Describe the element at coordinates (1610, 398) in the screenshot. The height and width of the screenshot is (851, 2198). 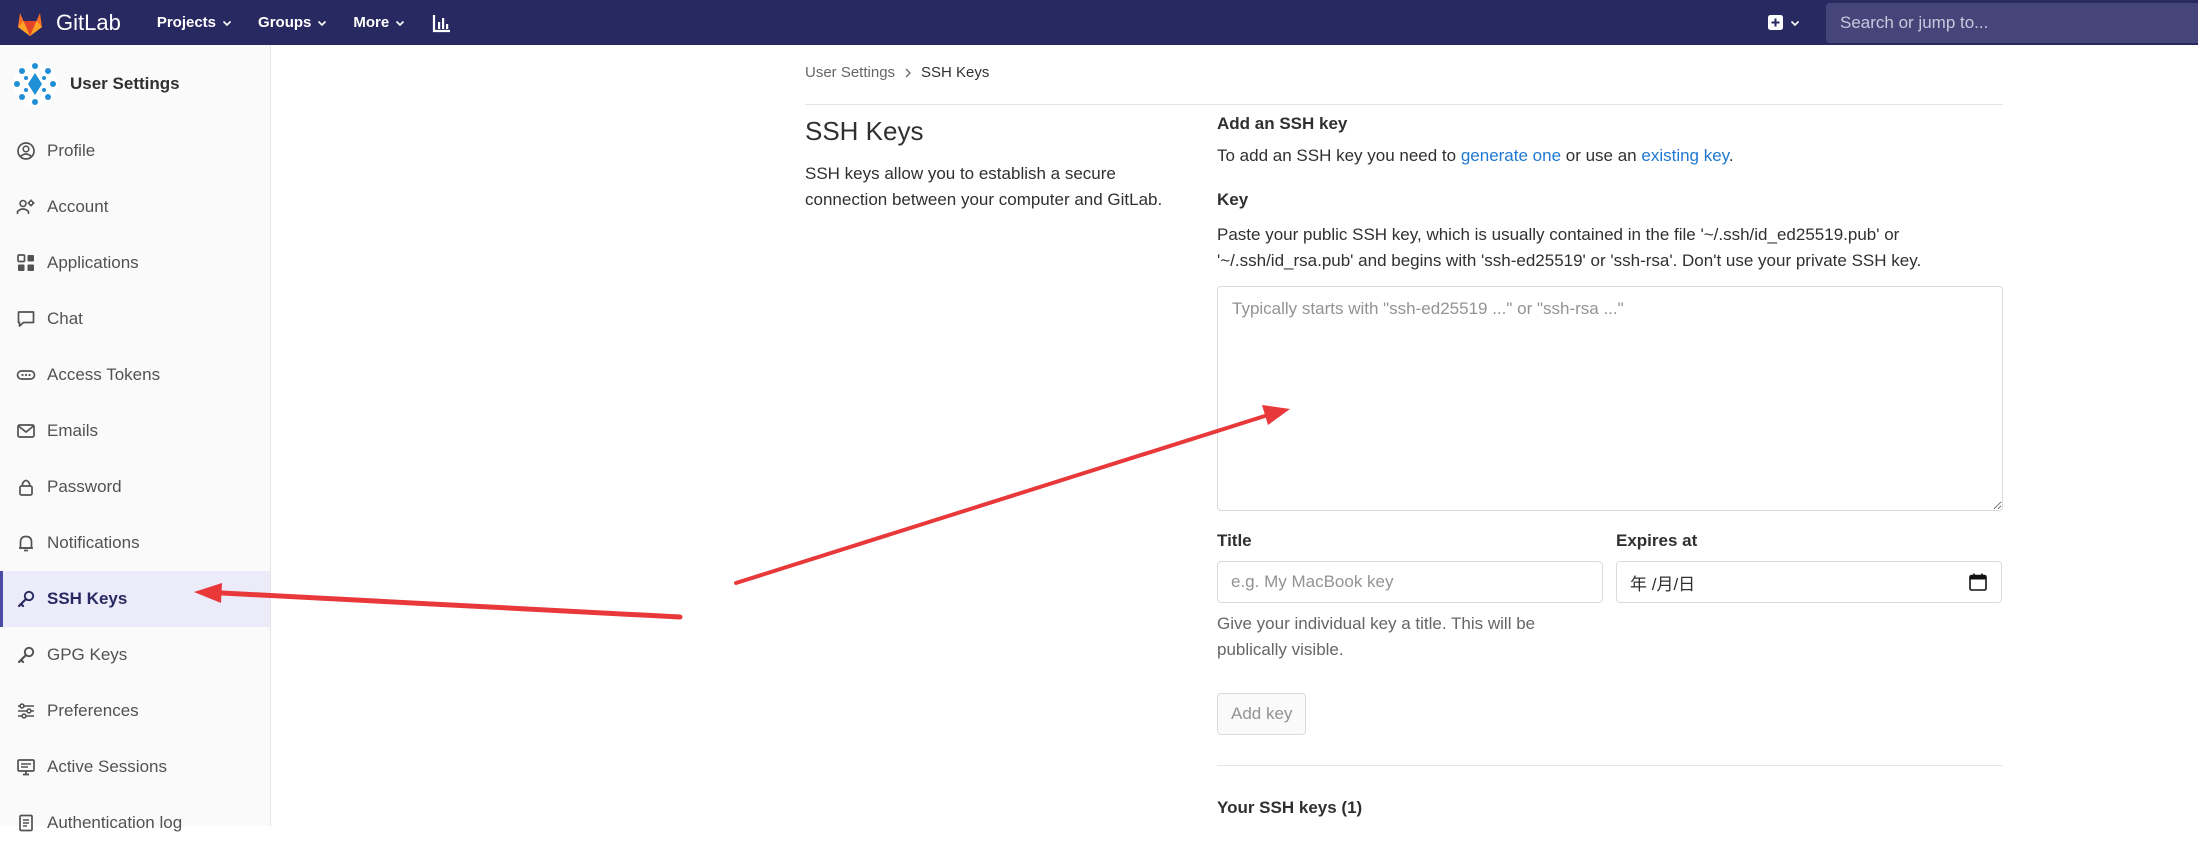
I see `key-textarea` at that location.